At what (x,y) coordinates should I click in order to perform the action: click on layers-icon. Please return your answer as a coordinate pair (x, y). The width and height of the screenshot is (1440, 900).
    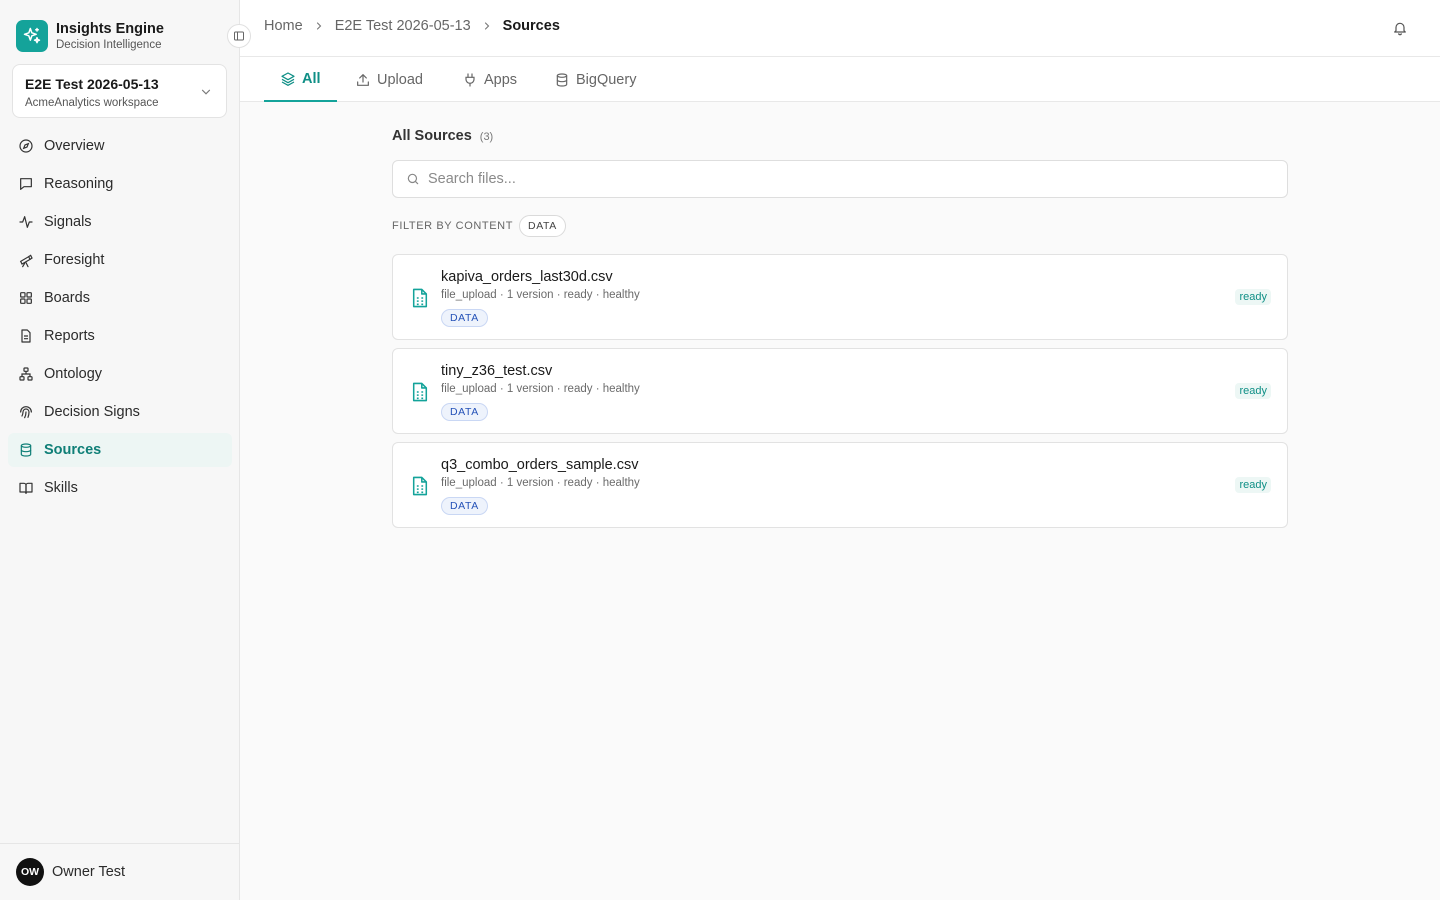
    Looking at the image, I should click on (288, 79).